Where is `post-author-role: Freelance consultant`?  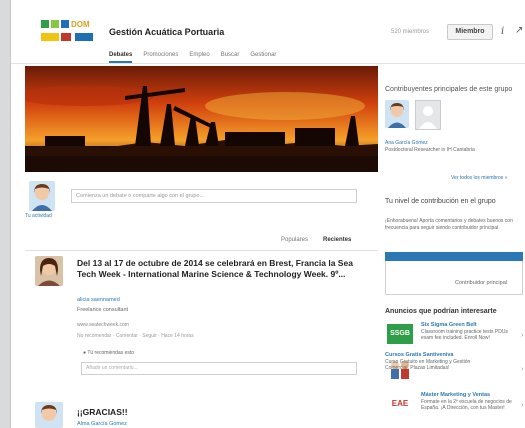 post-author-role: Freelance consultant is located at coordinates (103, 310).